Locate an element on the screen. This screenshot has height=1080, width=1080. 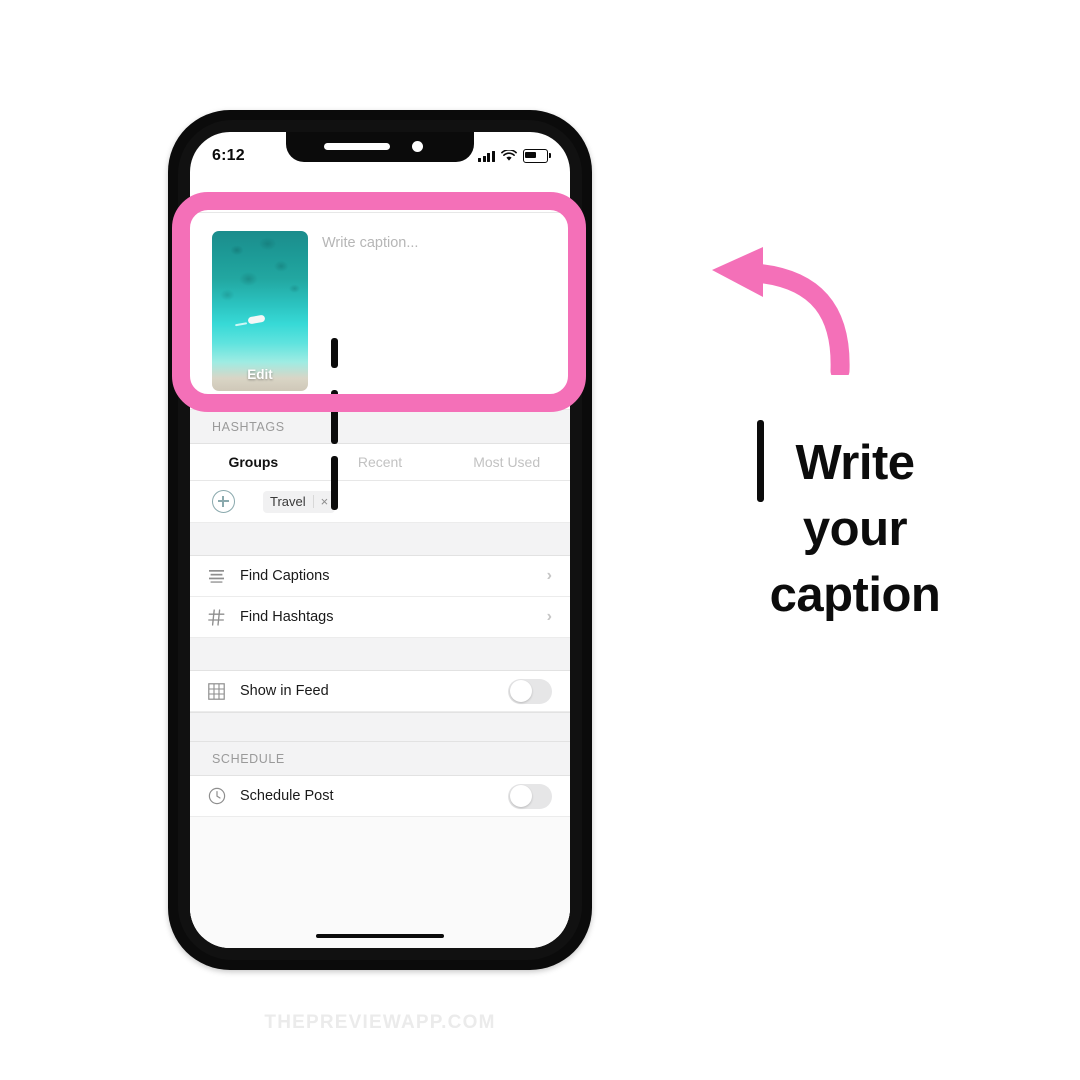
row-label: Schedule Post is located at coordinates (287, 796).